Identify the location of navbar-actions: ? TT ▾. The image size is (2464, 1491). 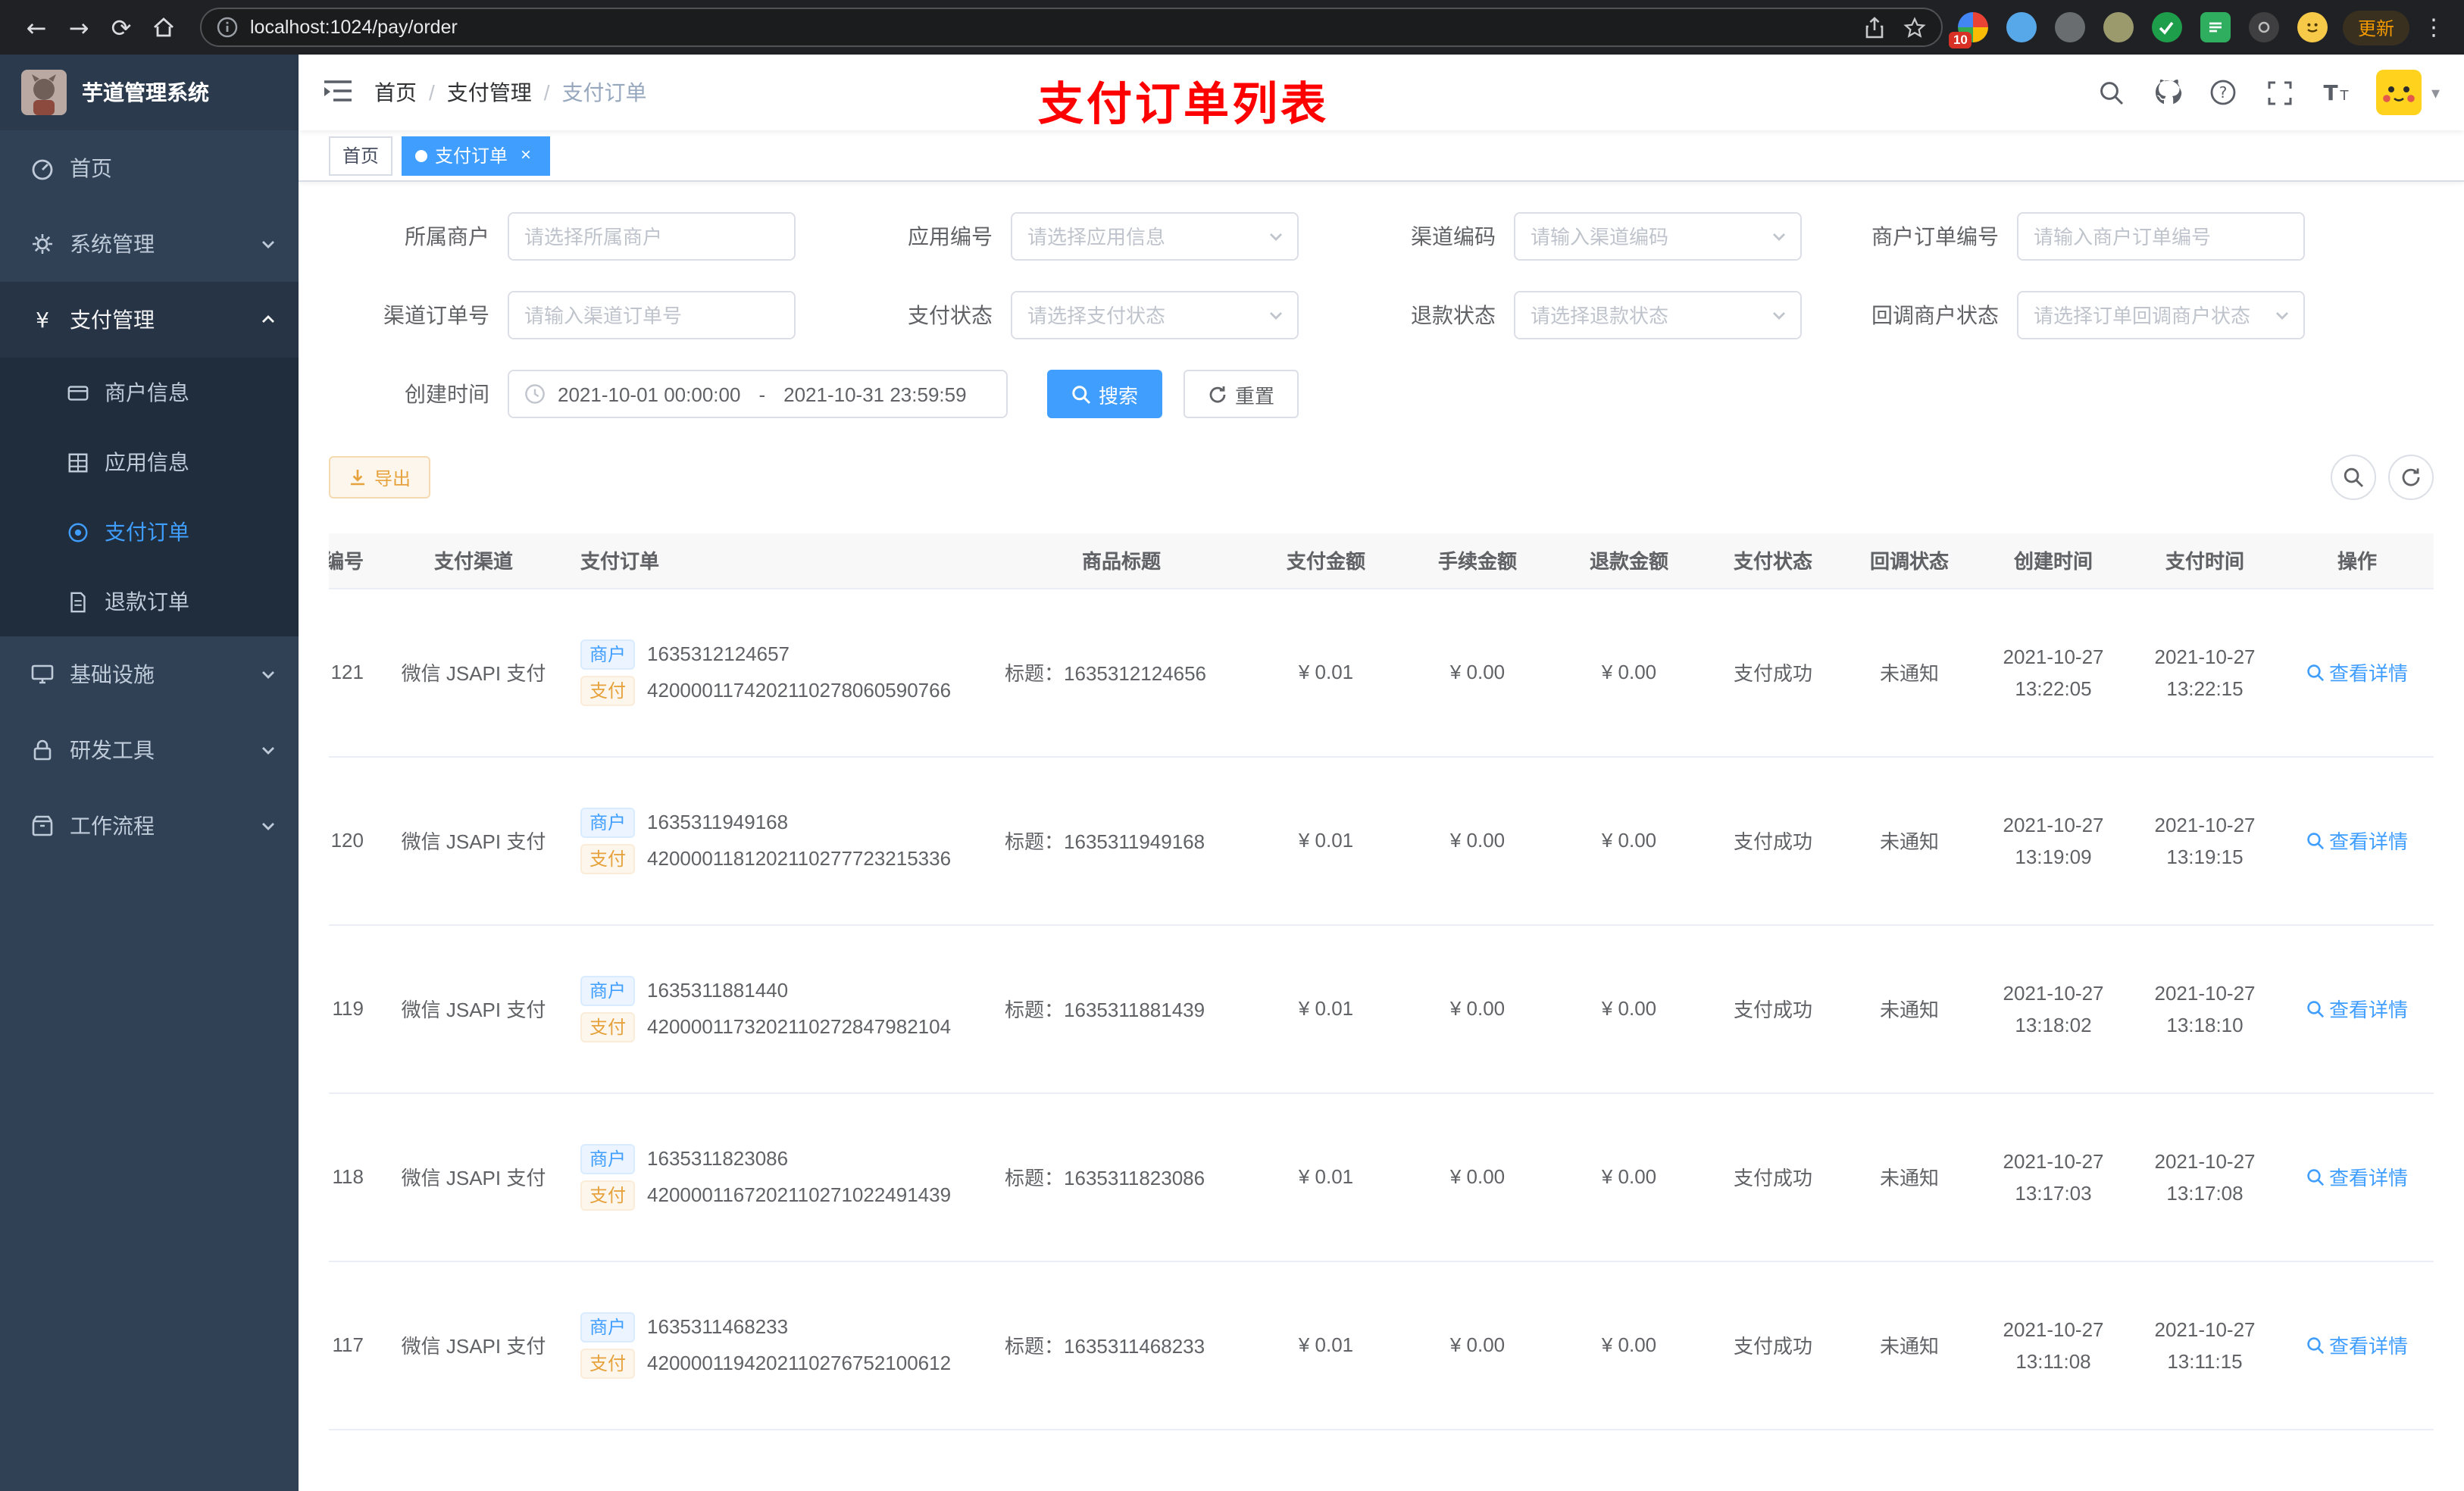
(2268, 92).